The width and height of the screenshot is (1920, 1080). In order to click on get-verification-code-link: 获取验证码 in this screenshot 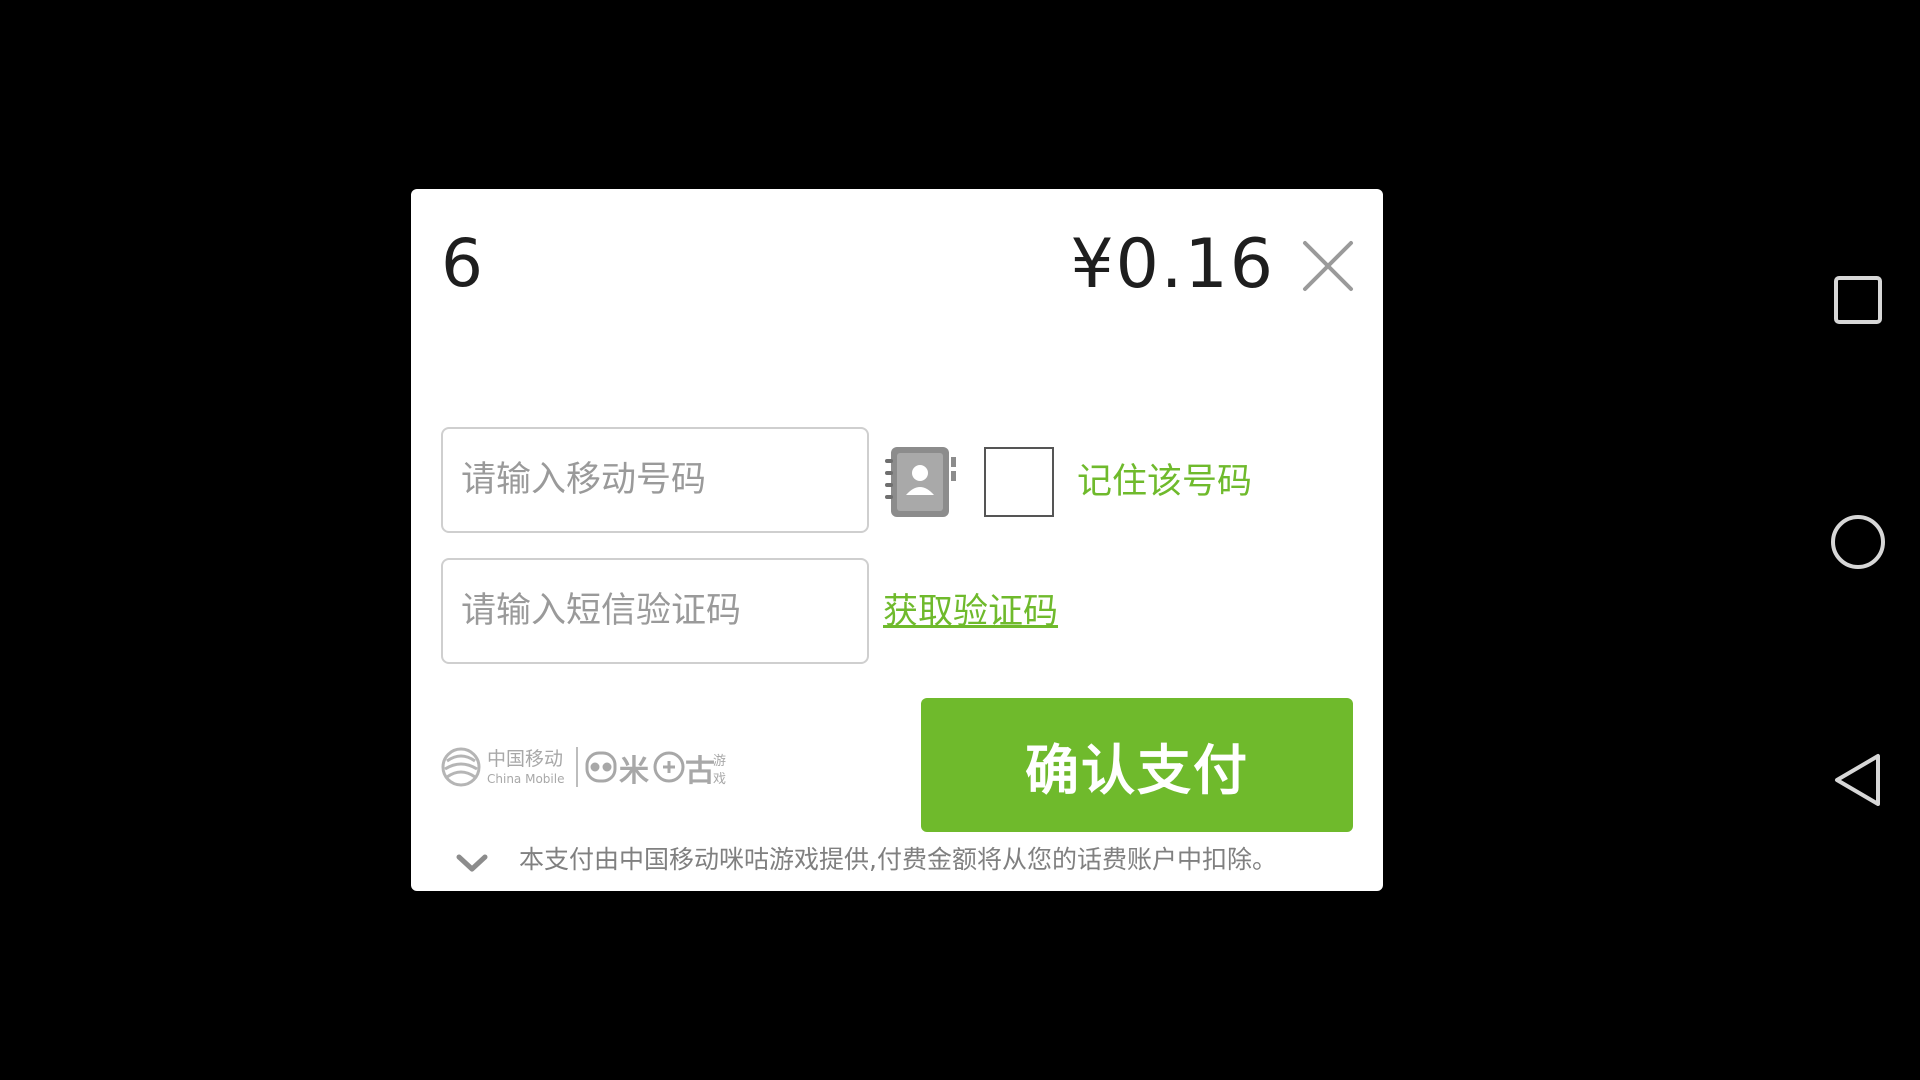, I will do `click(970, 612)`.